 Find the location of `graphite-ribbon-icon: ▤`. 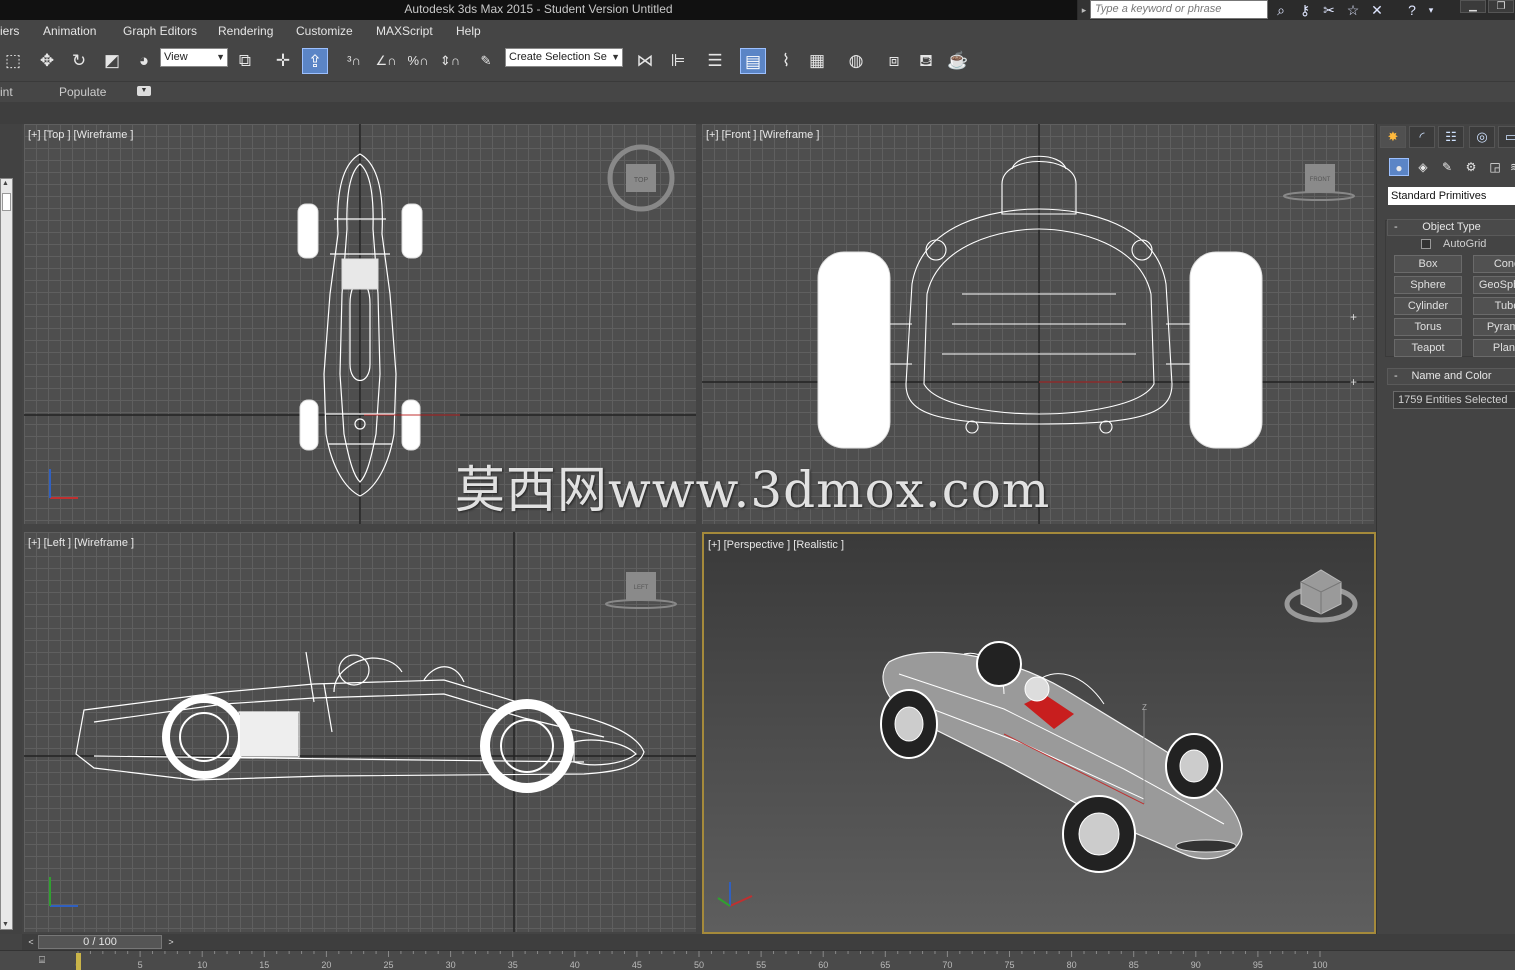

graphite-ribbon-icon: ▤ is located at coordinates (753, 61).